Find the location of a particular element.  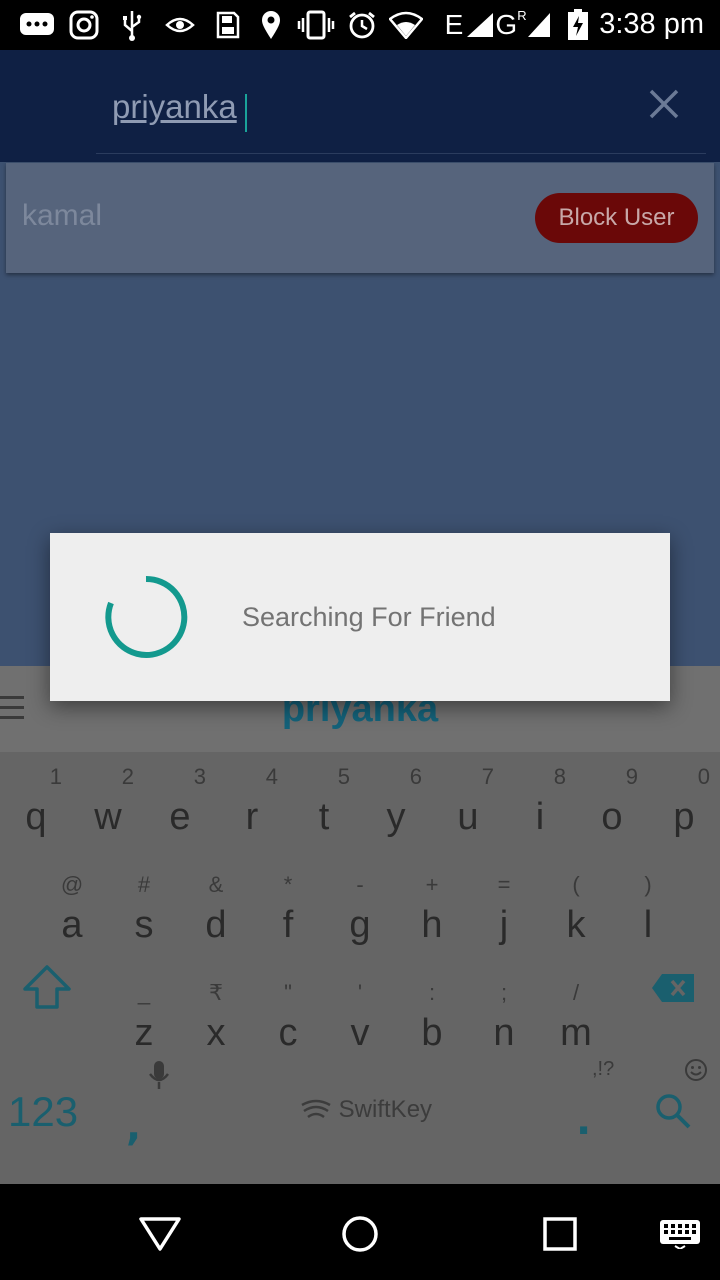

space-bar: SwiftKey is located at coordinates (366, 1110).